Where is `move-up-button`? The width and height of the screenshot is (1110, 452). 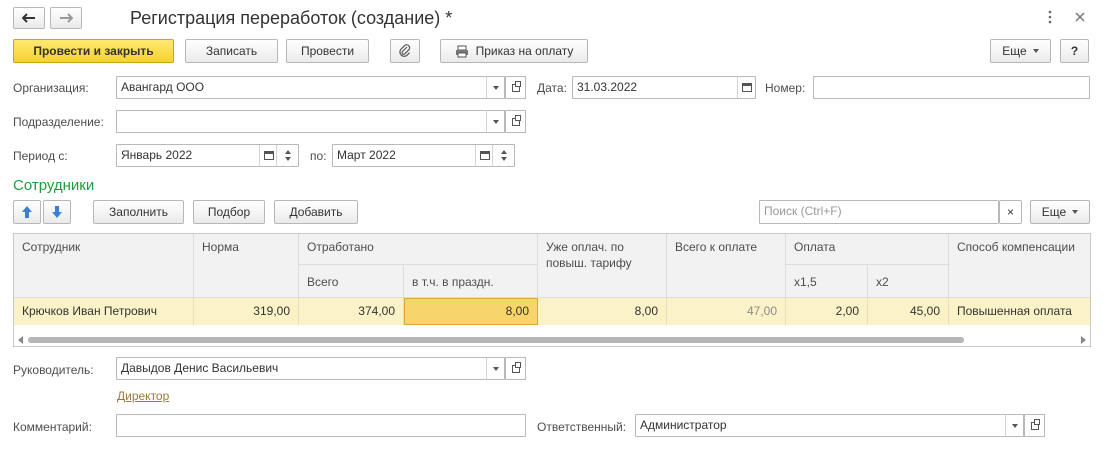
move-up-button is located at coordinates (27, 212).